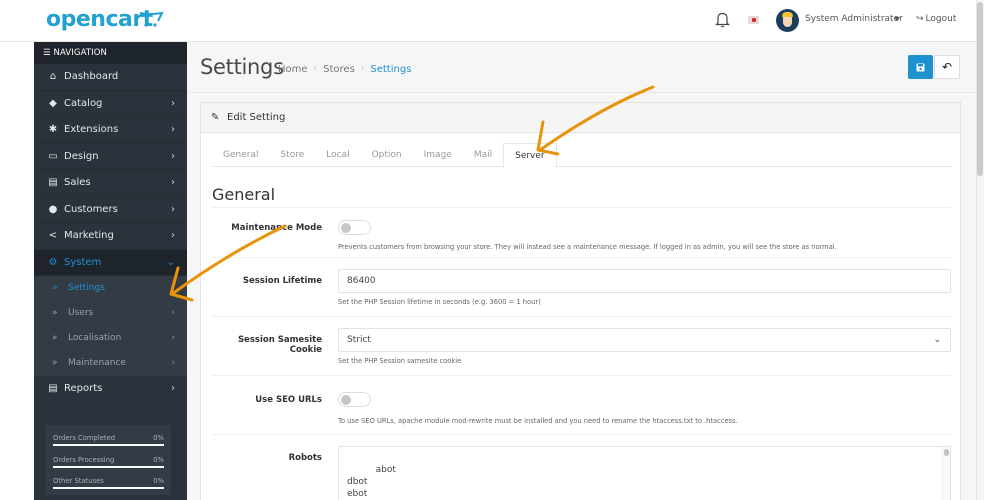 Image resolution: width=1000 pixels, height=500 pixels. What do you see at coordinates (992, 250) in the screenshot?
I see `window-margin` at bounding box center [992, 250].